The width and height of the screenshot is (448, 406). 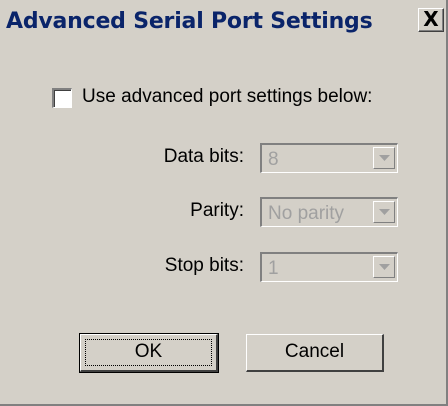 I want to click on parity-value: No parity, so click(x=306, y=213).